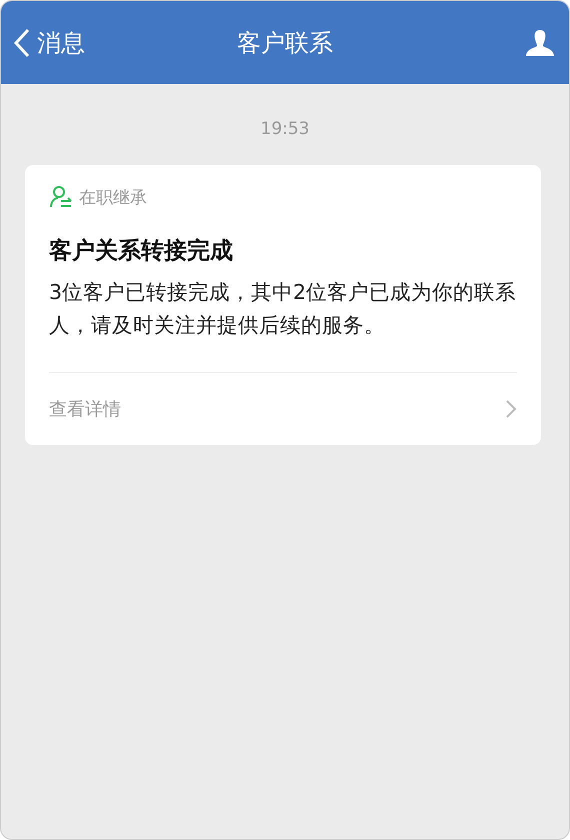  I want to click on page-title: 客户联系, so click(285, 43).